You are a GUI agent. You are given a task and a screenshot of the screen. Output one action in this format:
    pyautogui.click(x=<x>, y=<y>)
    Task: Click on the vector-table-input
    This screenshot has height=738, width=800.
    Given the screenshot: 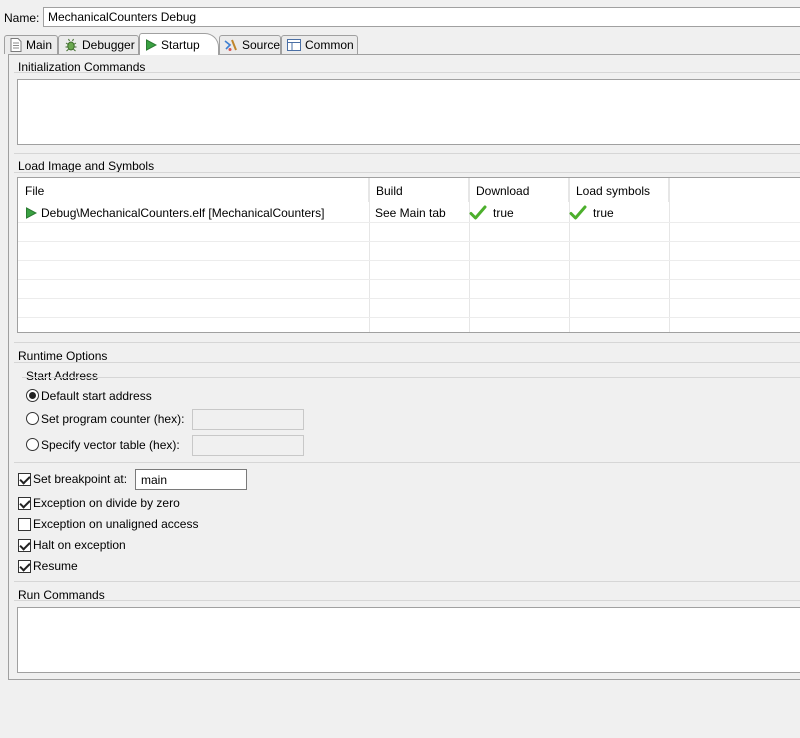 What is the action you would take?
    pyautogui.click(x=248, y=445)
    